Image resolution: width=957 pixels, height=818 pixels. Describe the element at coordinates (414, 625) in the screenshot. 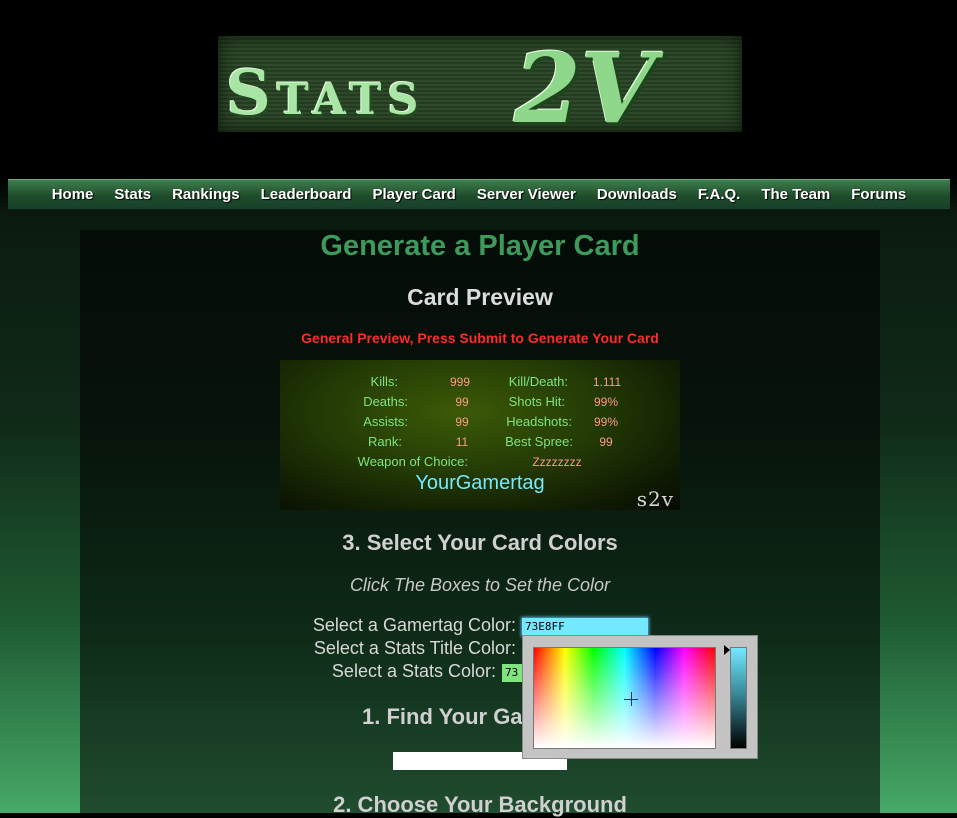

I see `gamertag-color-label: Select a Gamertag Color:` at that location.